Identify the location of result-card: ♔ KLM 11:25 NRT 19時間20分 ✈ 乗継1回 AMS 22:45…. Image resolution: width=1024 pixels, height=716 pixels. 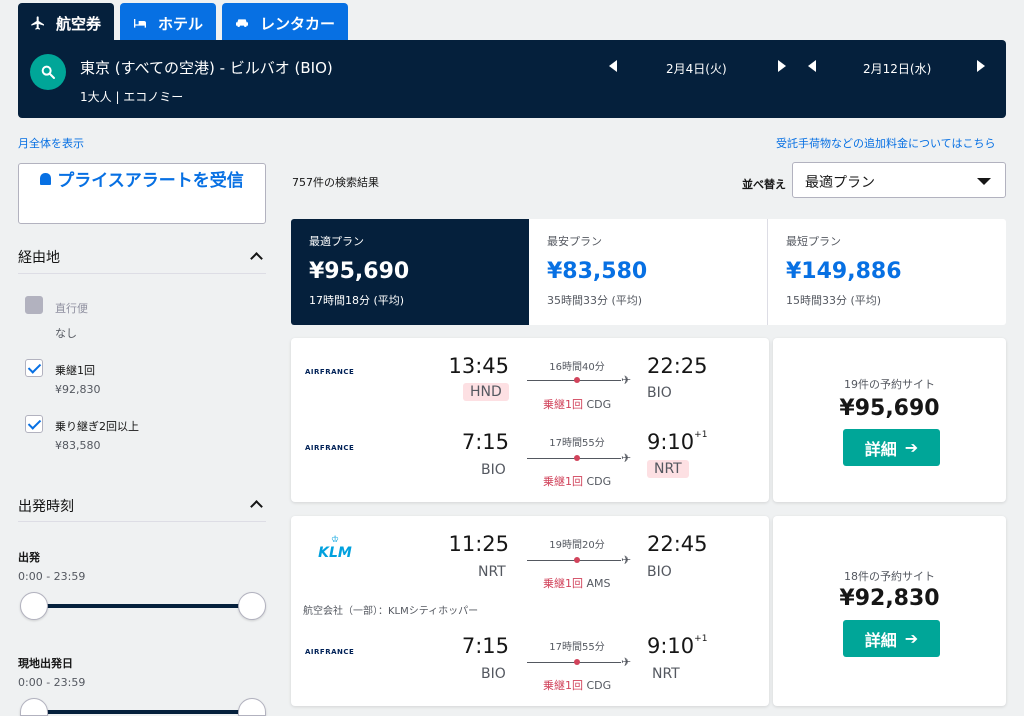
(530, 611).